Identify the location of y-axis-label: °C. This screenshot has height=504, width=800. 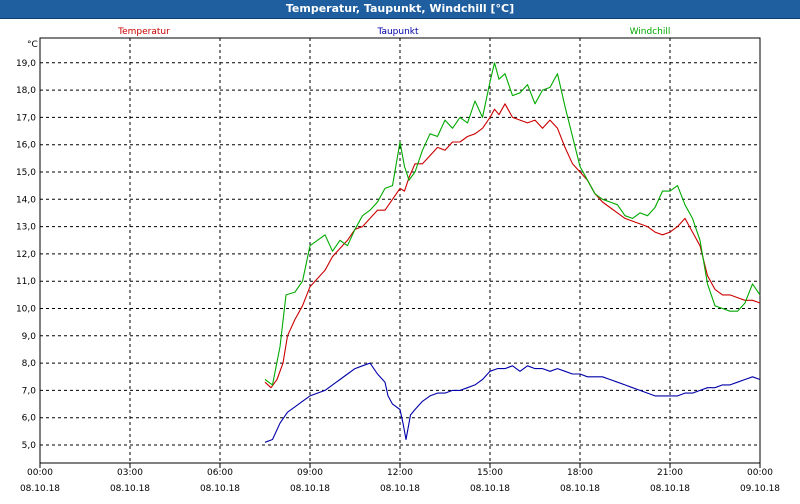
(32, 45).